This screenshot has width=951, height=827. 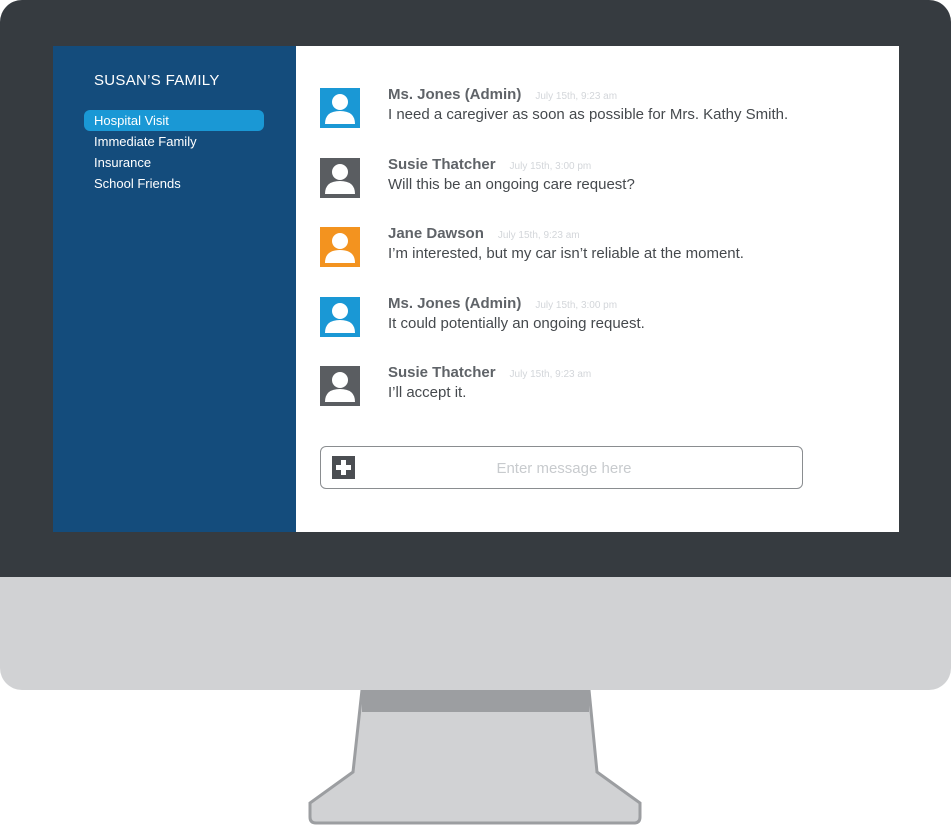 I want to click on message-header: Ms. Jones (Admin) July 15th, 9:23 am, so click(x=502, y=95).